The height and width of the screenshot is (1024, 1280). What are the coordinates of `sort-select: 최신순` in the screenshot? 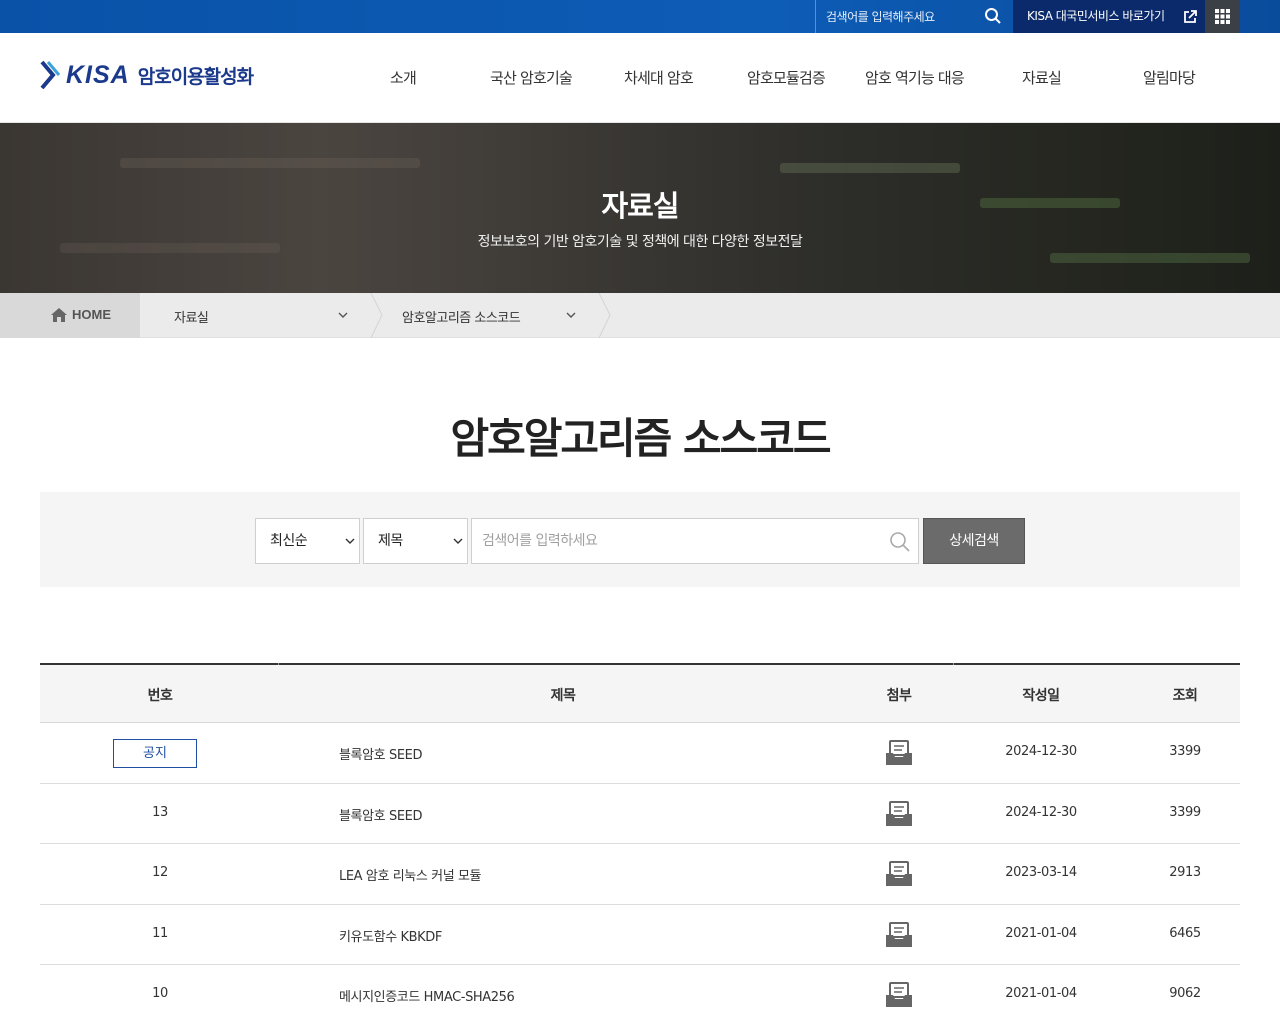 It's located at (307, 541).